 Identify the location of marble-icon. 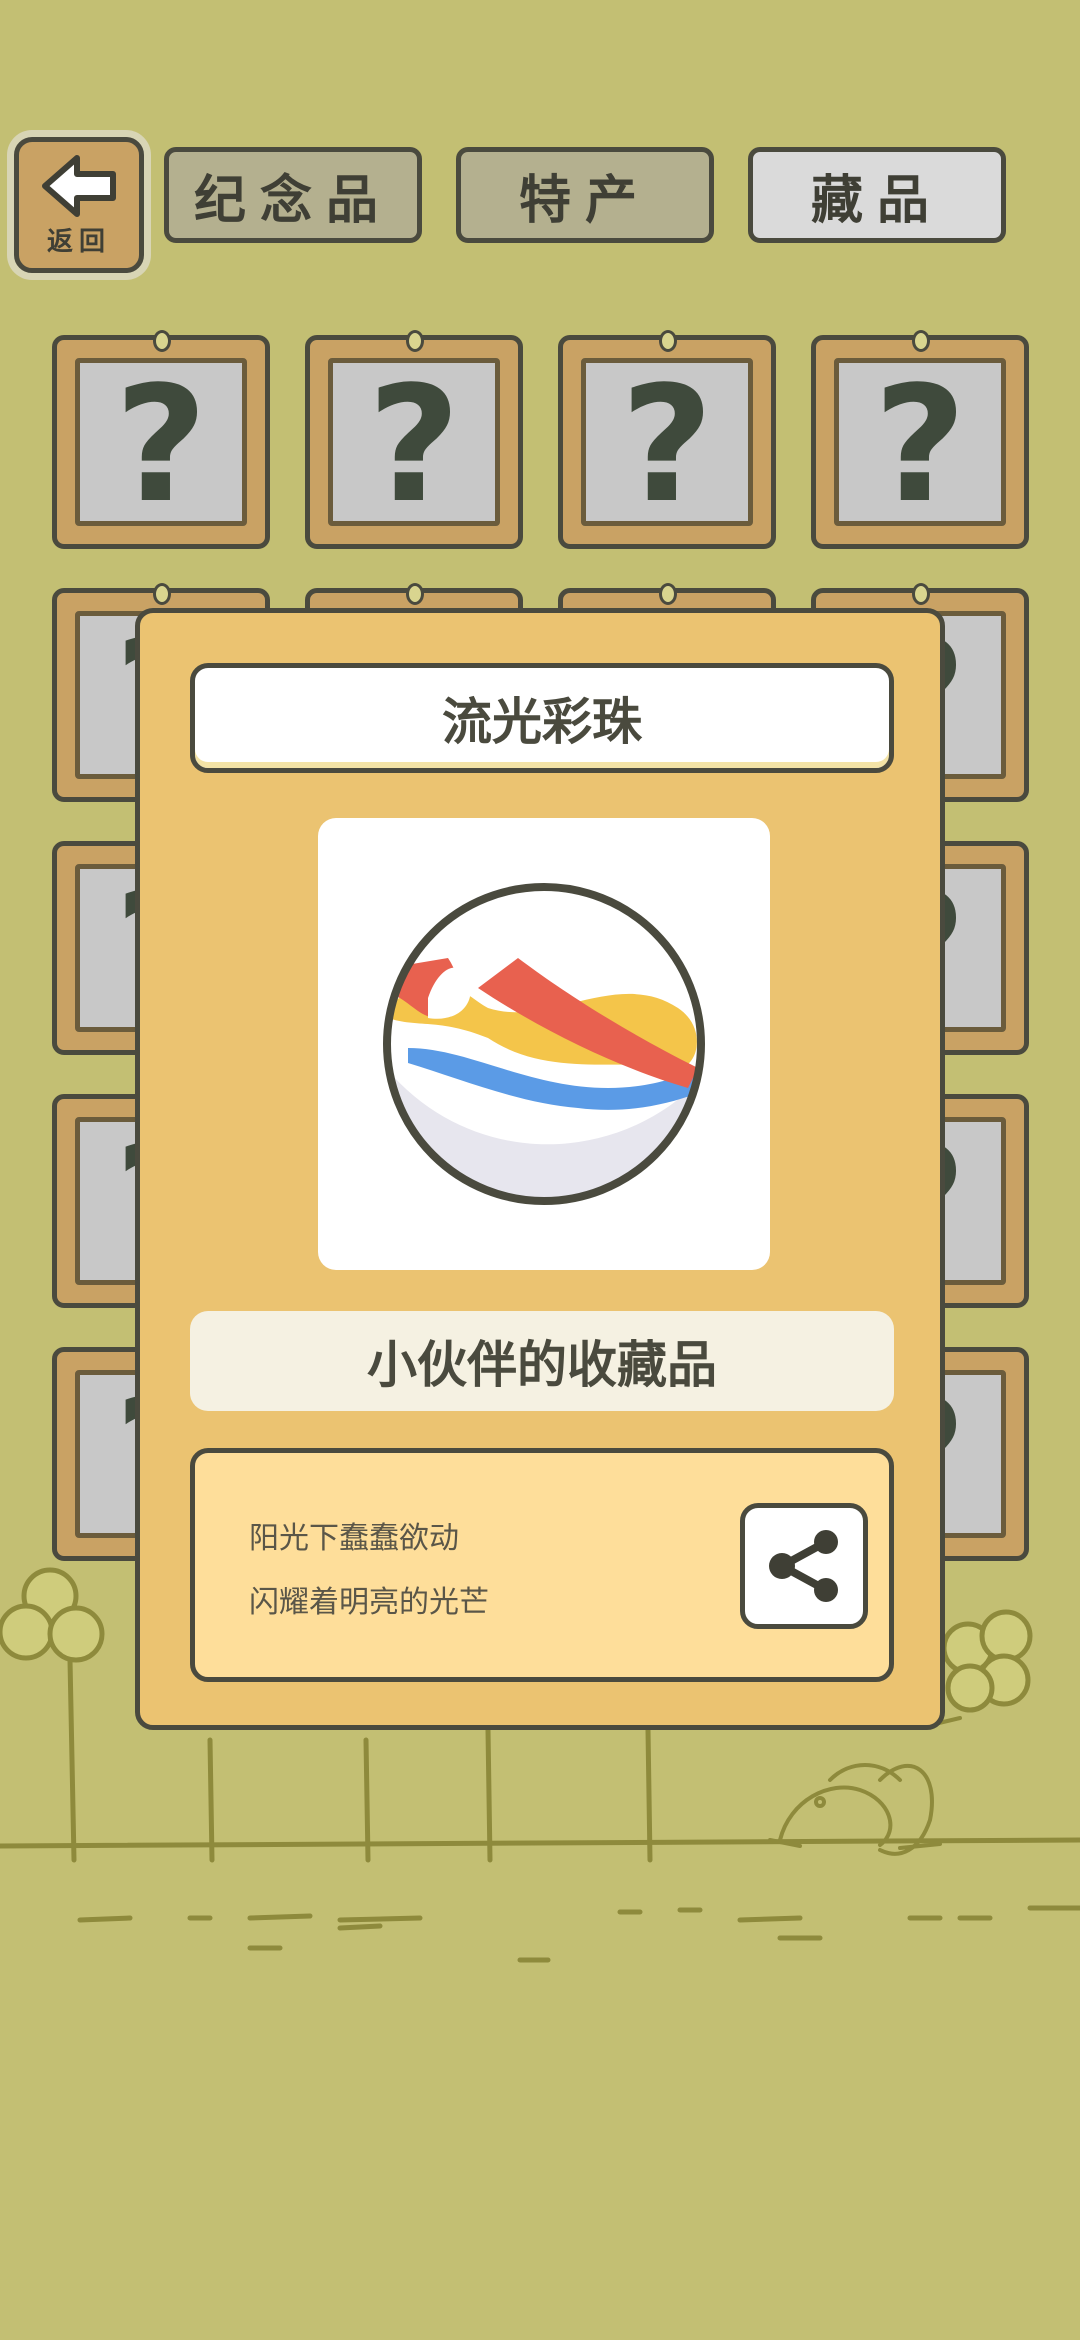
(544, 1044).